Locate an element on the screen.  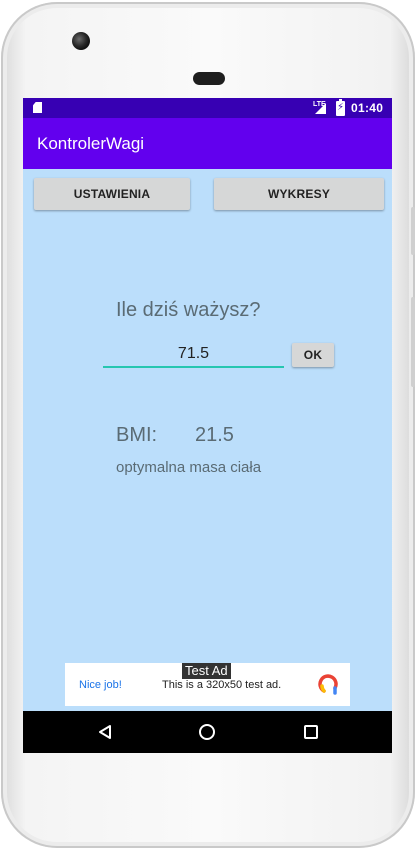
ad-tag: Test Ad is located at coordinates (206, 671).